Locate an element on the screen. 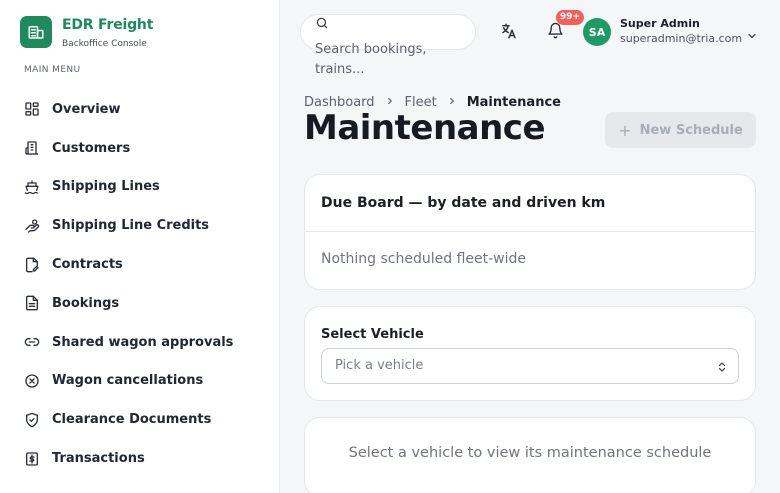 The height and width of the screenshot is (493, 780). sidebar-item-label: Bookings is located at coordinates (86, 303).